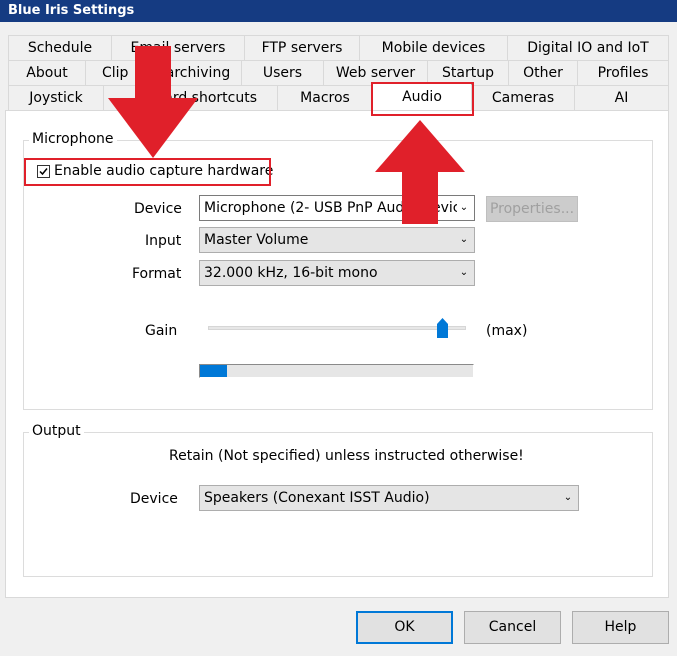  I want to click on tab-mobile-devices: Mobile devices, so click(433, 47).